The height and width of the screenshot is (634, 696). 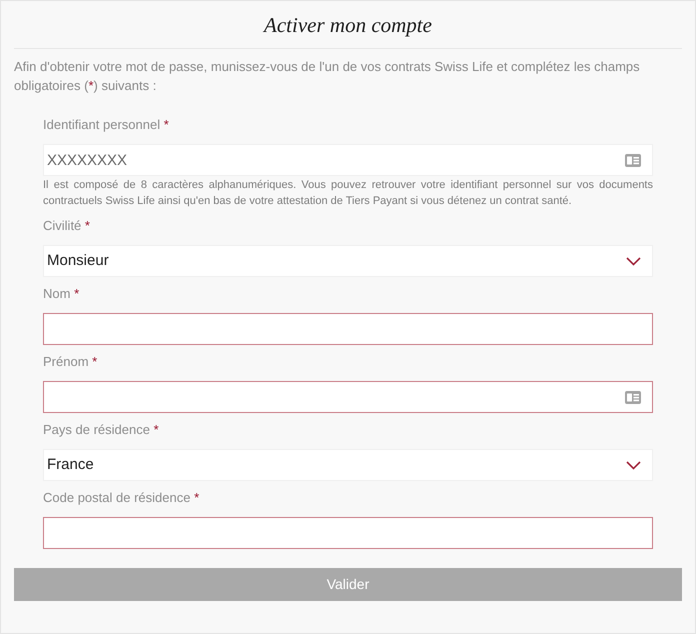 I want to click on field-label: Prénom *, so click(x=70, y=362).